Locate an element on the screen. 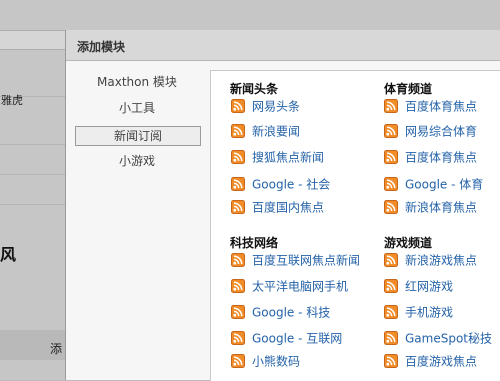 The height and width of the screenshot is (381, 500). feed-item: 太平洋电脑网手机 is located at coordinates (289, 286).